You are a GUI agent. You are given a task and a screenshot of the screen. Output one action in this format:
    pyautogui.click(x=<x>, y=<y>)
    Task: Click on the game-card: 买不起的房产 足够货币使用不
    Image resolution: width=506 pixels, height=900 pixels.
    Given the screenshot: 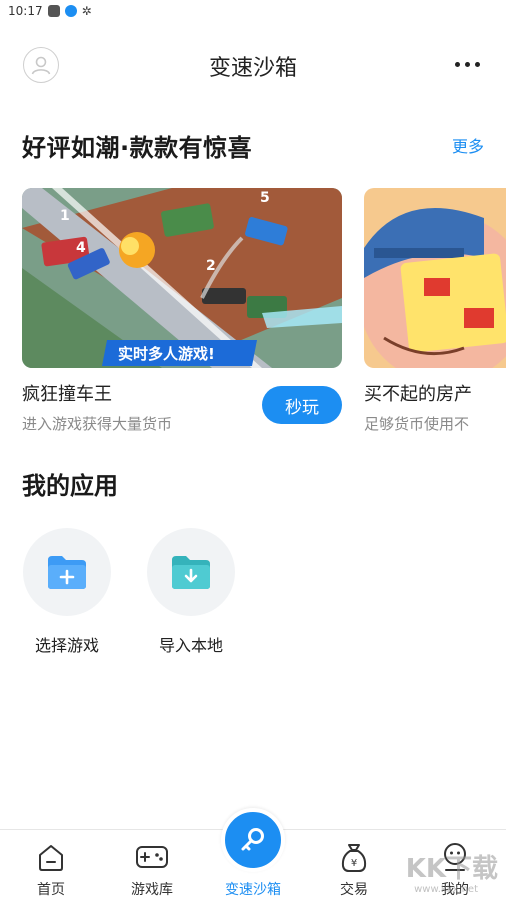 What is the action you would take?
    pyautogui.click(x=435, y=310)
    